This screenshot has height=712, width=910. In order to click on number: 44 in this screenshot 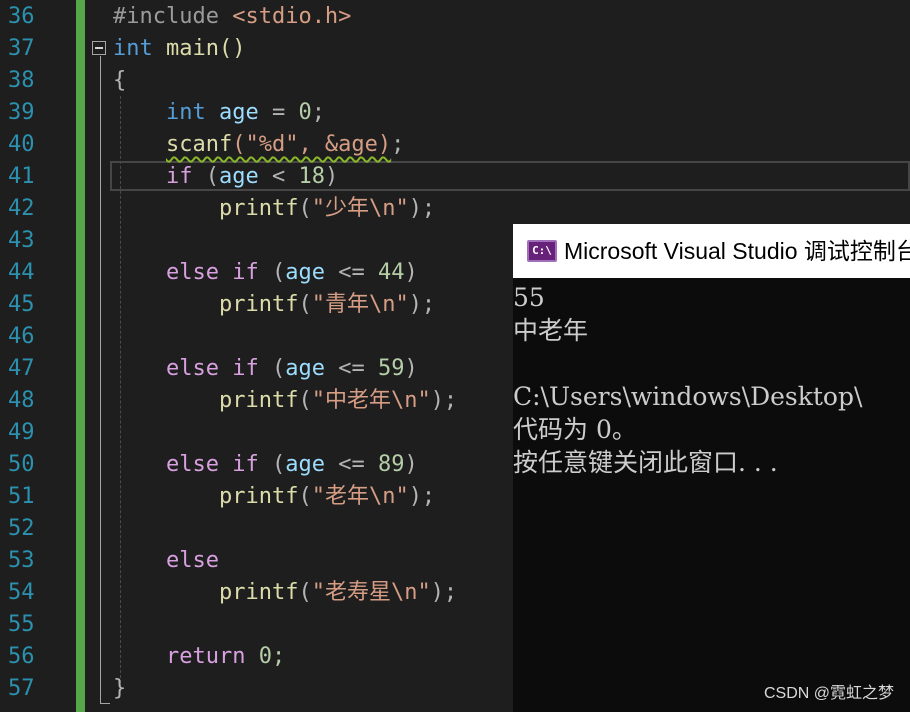, I will do `click(391, 272)`.